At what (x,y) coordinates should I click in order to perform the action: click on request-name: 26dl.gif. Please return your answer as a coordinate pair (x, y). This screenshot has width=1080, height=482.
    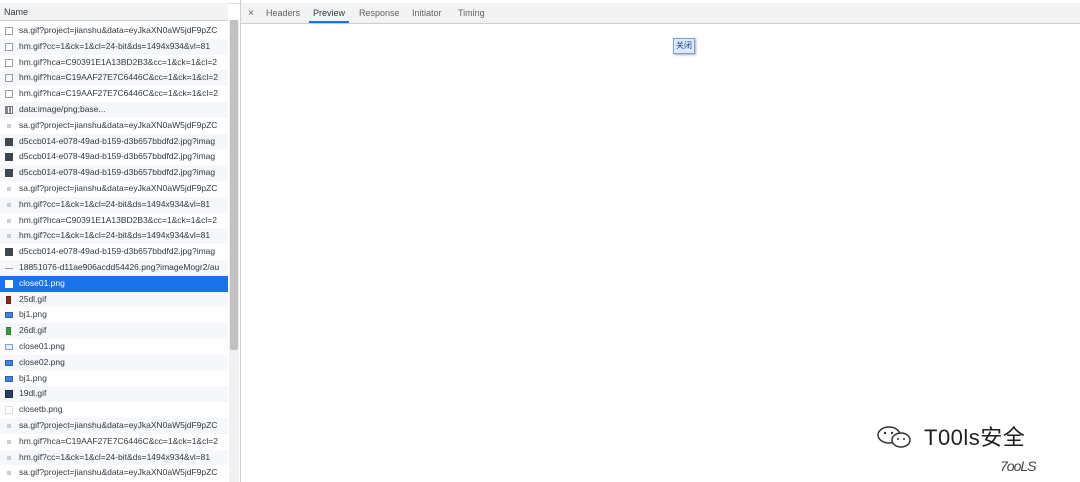
    Looking at the image, I should click on (33, 330).